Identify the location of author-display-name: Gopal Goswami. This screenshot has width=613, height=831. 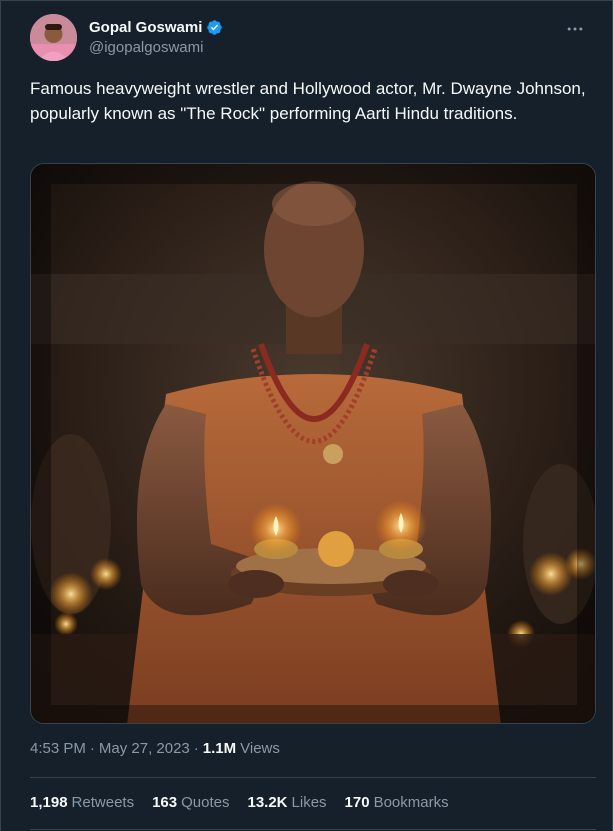
(145, 27).